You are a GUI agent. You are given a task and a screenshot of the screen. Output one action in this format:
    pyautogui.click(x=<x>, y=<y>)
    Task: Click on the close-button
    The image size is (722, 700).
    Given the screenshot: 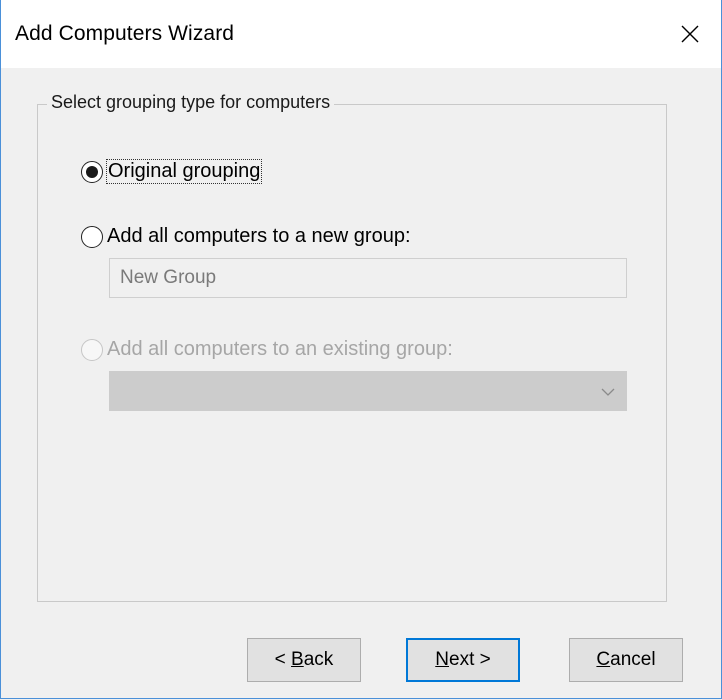 What is the action you would take?
    pyautogui.click(x=690, y=34)
    